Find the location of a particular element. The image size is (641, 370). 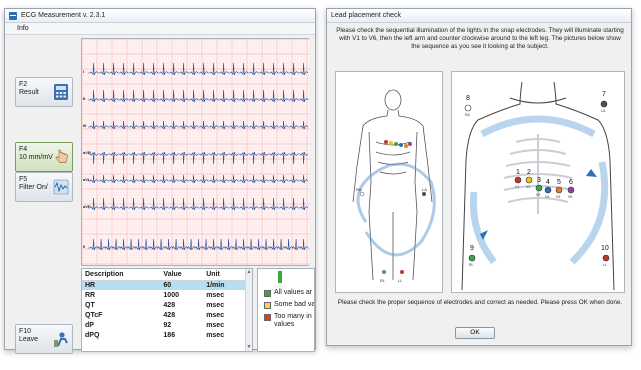

electrode-v5 is located at coordinates (559, 190).